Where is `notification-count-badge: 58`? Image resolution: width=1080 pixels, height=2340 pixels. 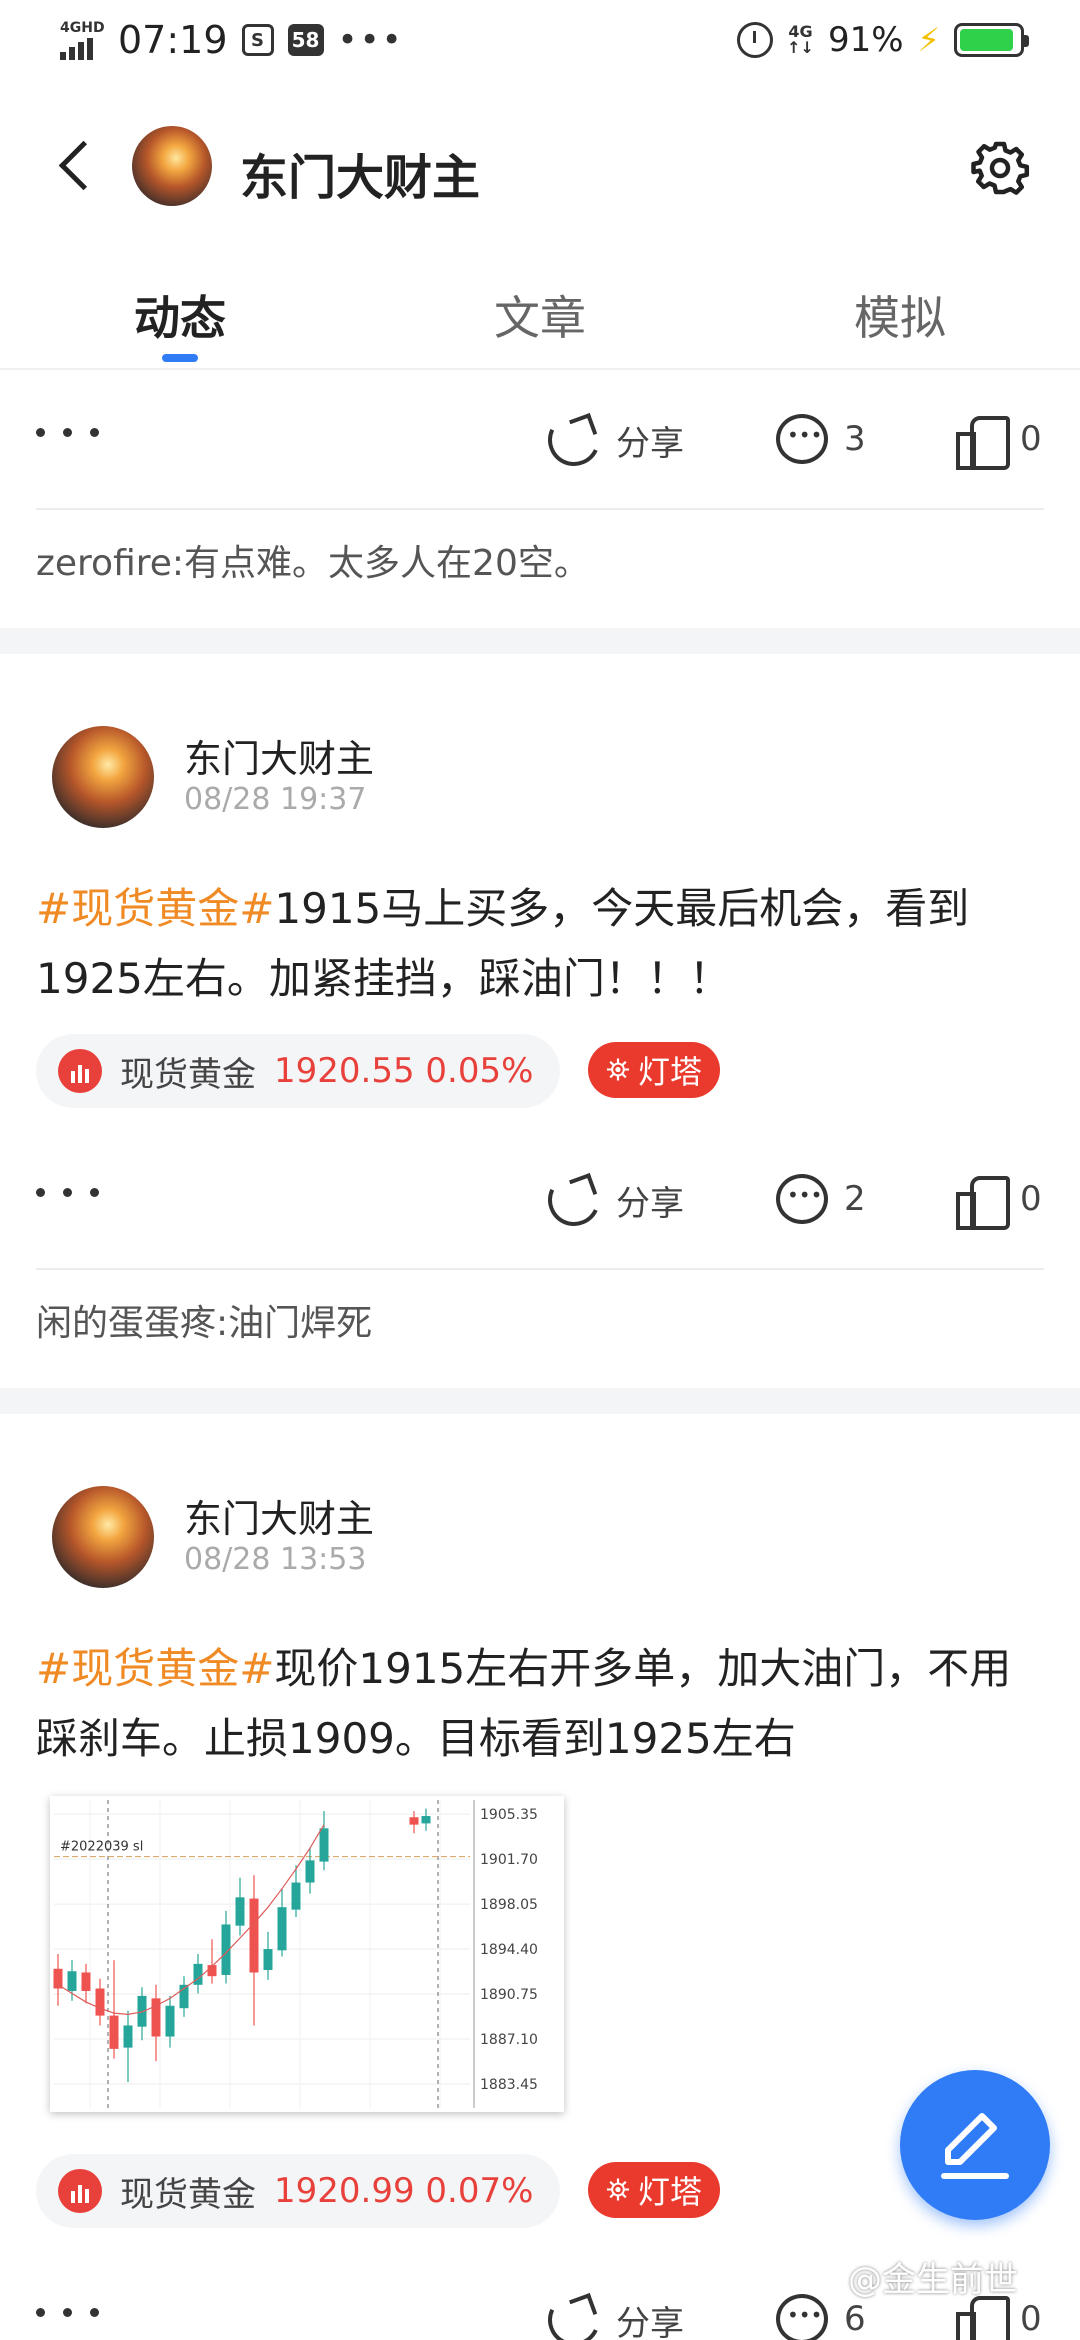 notification-count-badge: 58 is located at coordinates (305, 40).